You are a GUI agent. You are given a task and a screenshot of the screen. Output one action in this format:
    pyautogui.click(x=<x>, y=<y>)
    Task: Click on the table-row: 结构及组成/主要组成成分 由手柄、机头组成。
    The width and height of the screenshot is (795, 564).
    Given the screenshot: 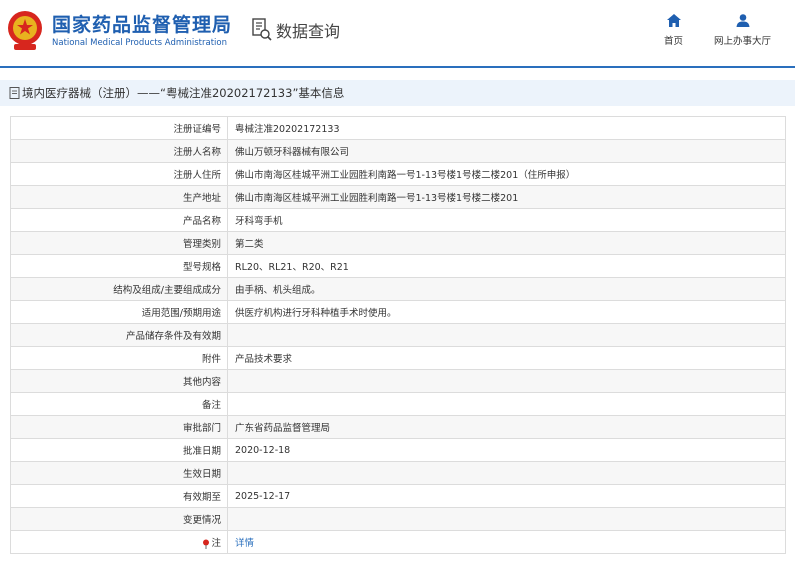 What is the action you would take?
    pyautogui.click(x=398, y=289)
    